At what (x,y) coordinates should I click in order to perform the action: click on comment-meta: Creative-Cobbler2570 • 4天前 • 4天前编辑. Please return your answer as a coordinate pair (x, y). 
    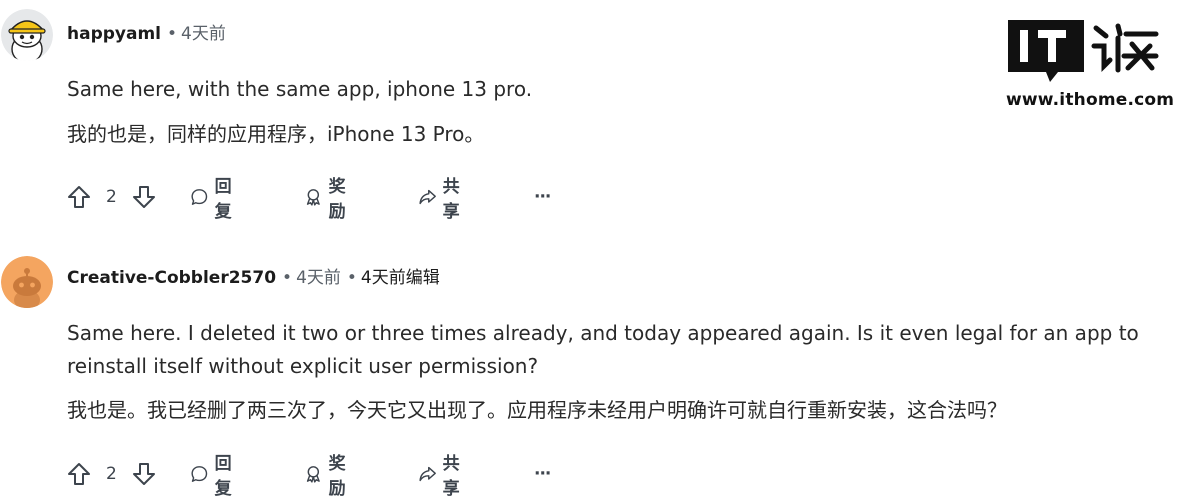
    Looking at the image, I should click on (253, 278).